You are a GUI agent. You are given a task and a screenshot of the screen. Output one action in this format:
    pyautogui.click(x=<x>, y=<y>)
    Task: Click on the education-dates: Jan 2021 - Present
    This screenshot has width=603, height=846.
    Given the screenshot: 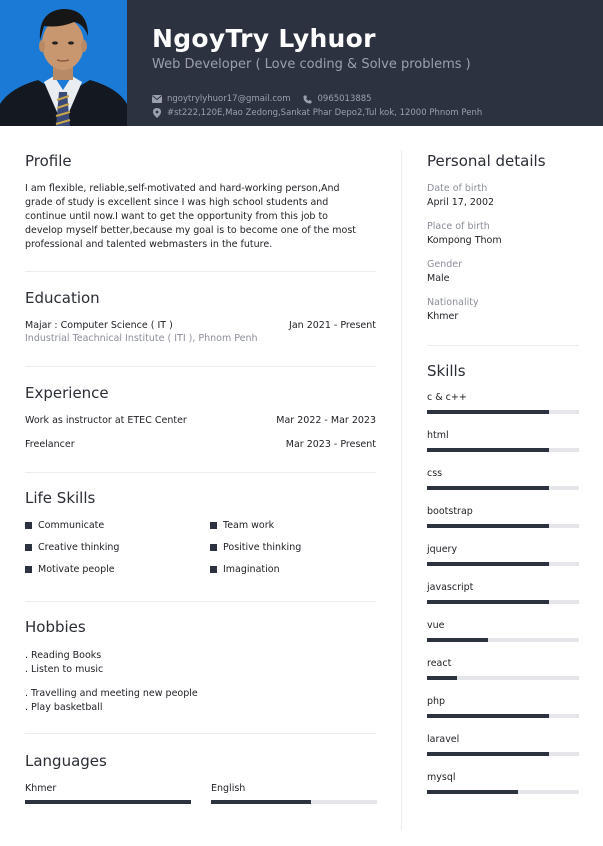 What is the action you would take?
    pyautogui.click(x=332, y=325)
    